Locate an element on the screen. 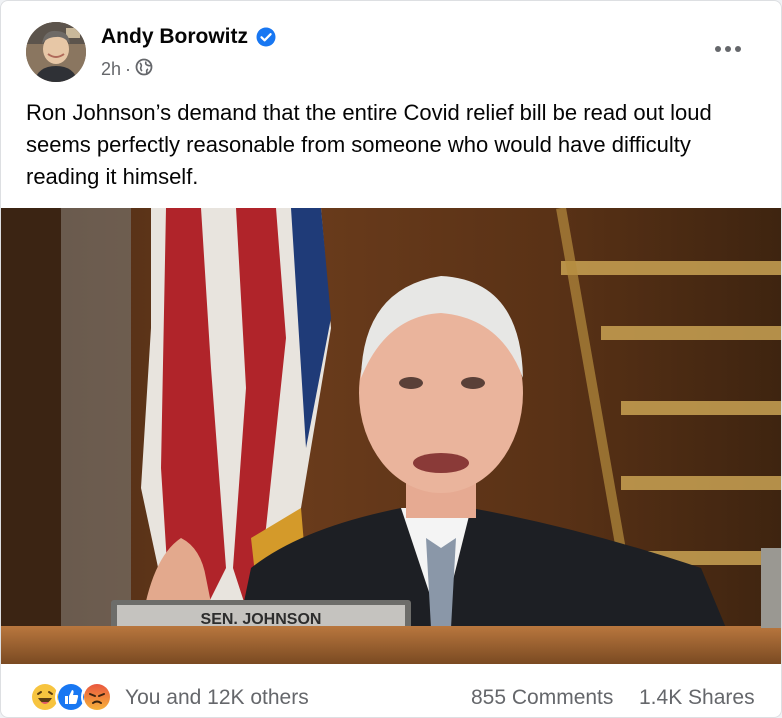 The height and width of the screenshot is (718, 782). reaction-icons is located at coordinates (71, 697).